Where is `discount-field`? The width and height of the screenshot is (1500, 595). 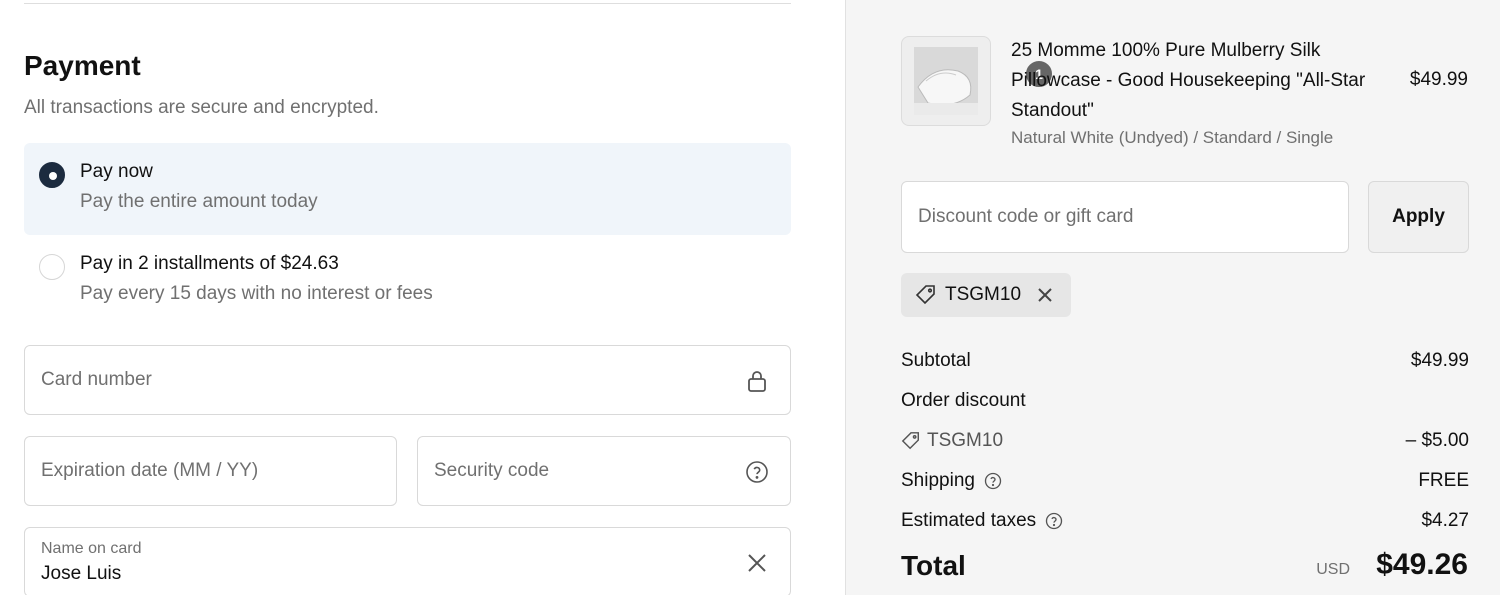
discount-field is located at coordinates (1125, 217).